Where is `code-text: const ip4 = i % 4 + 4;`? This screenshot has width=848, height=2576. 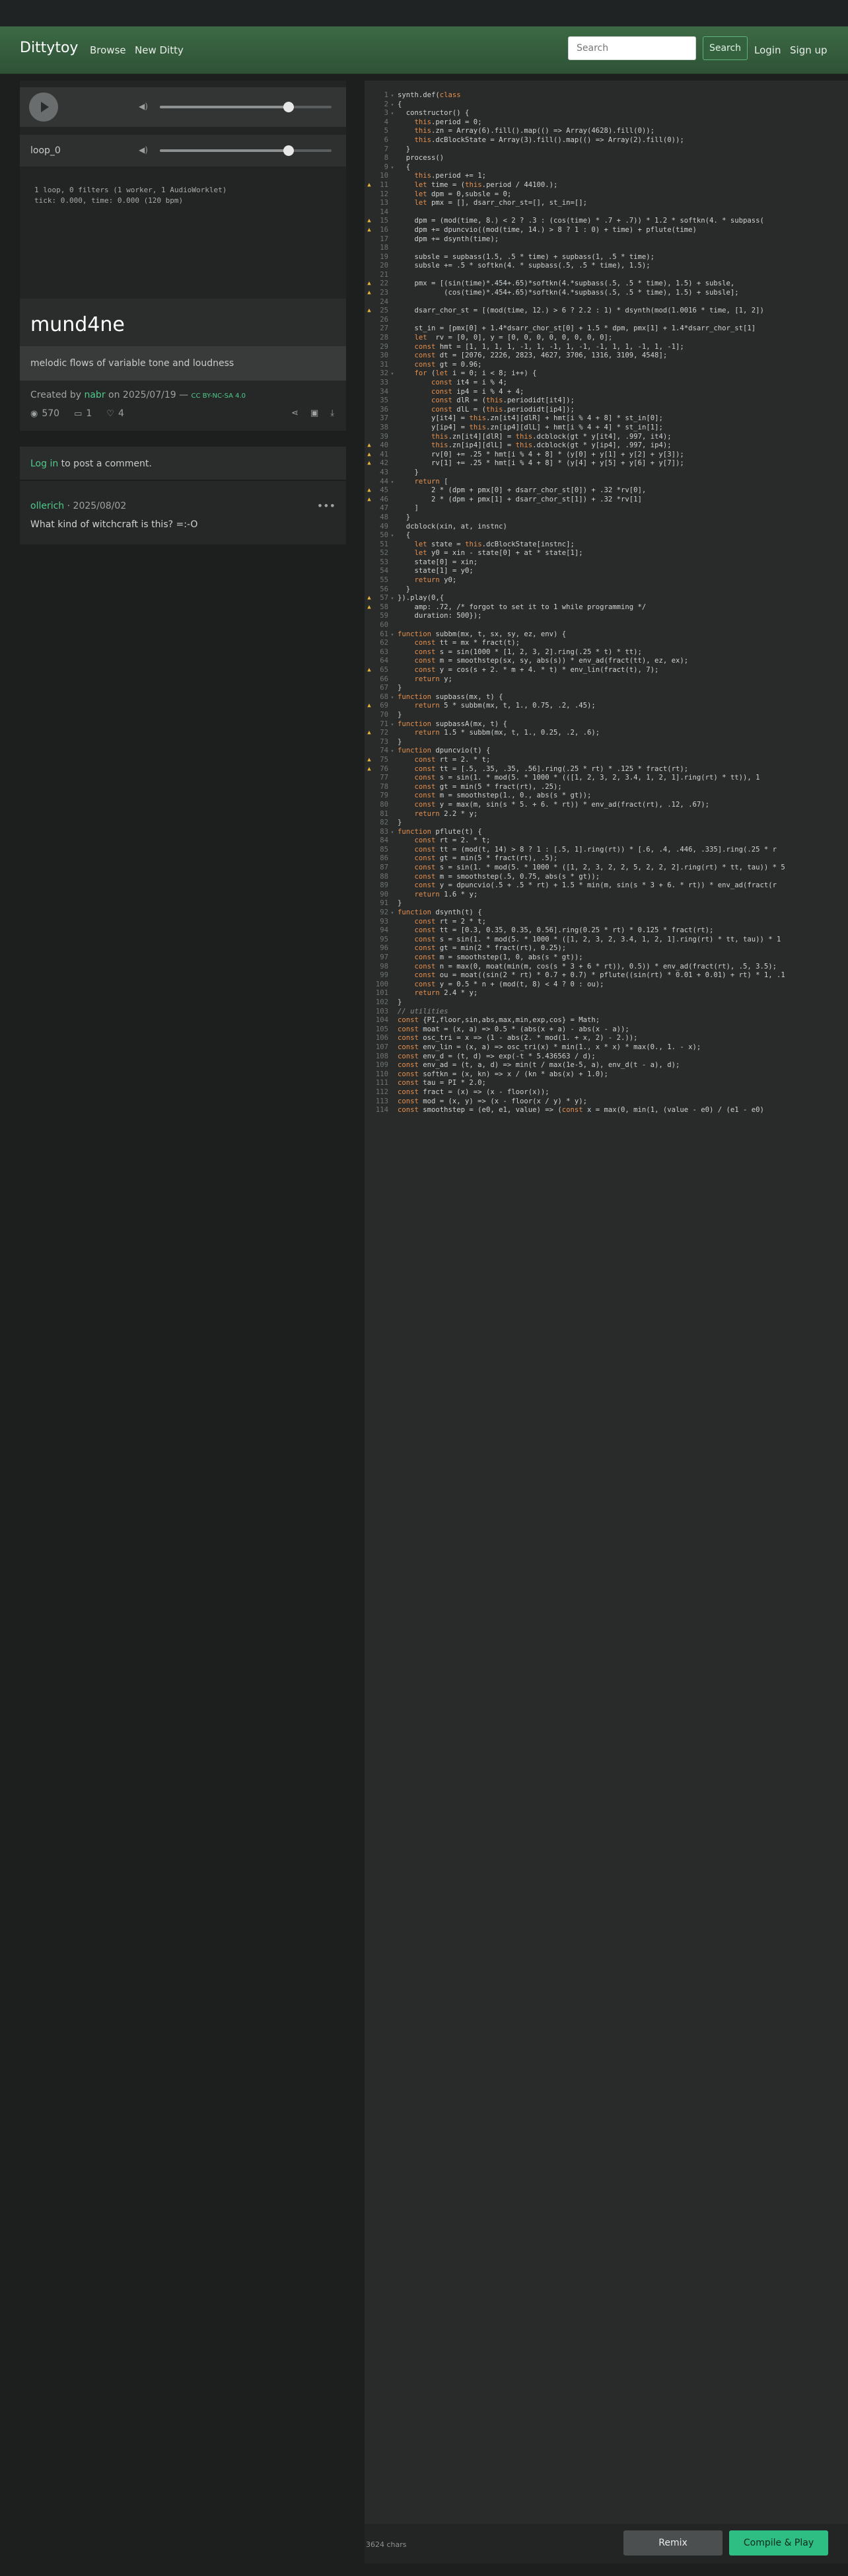 code-text: const ip4 = i % 4 + 4; is located at coordinates (460, 393).